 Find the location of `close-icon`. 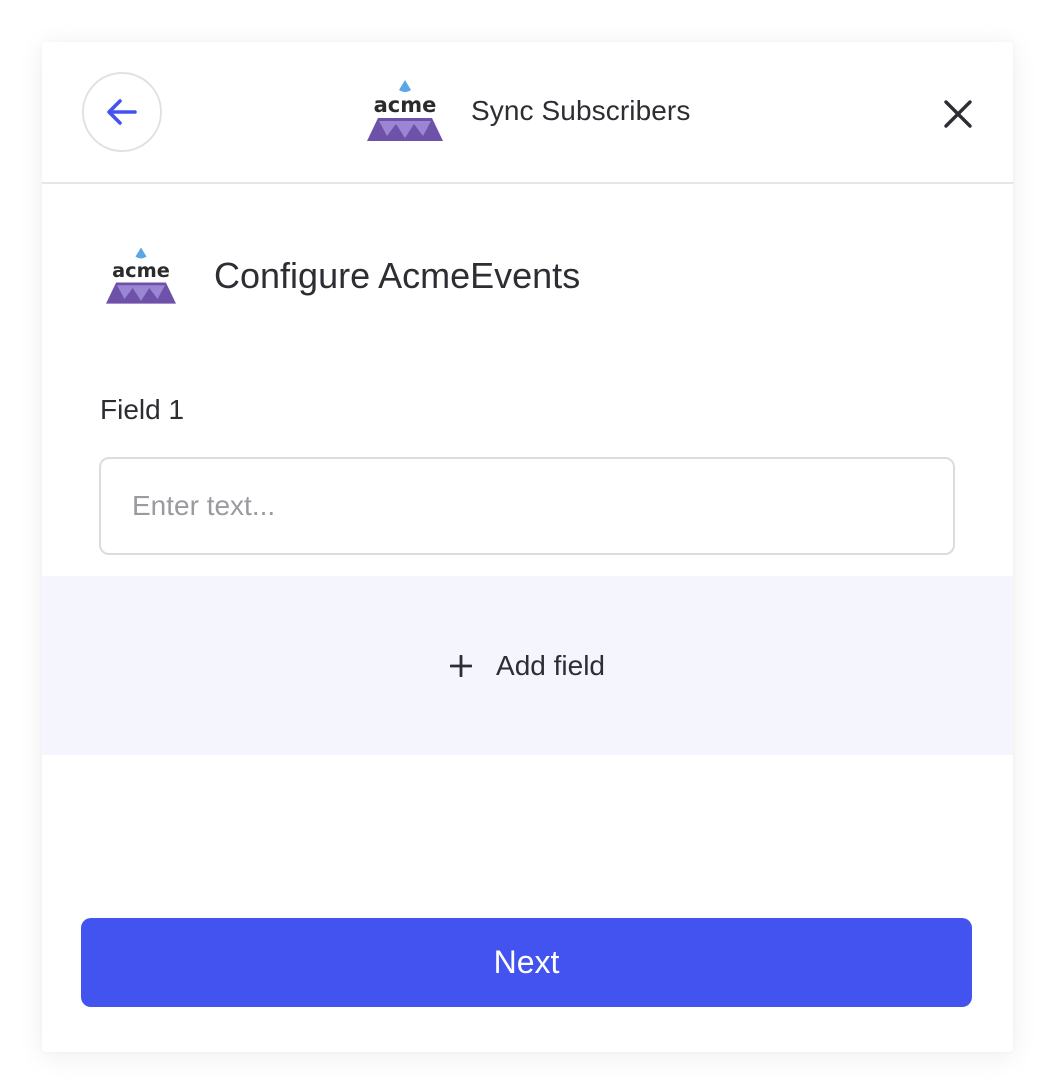

close-icon is located at coordinates (958, 114).